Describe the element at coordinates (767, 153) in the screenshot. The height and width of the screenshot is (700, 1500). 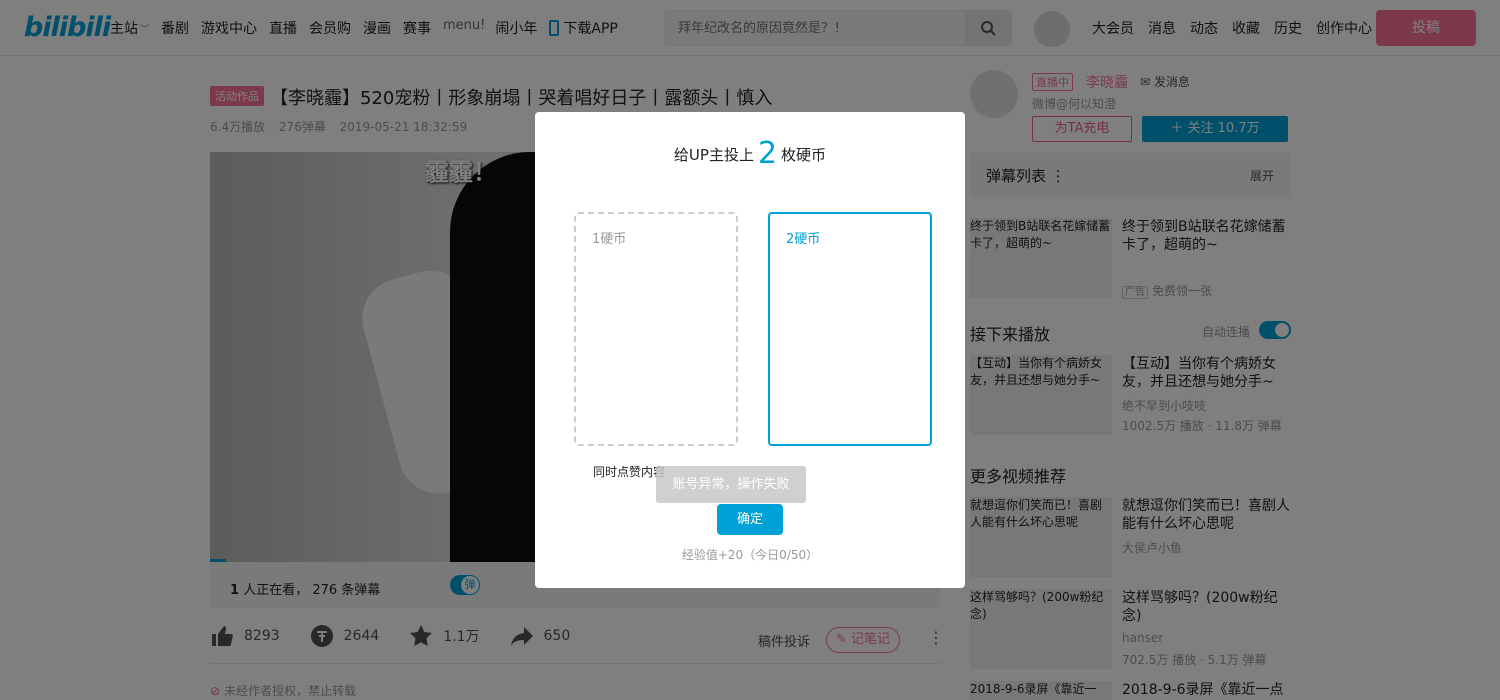
I see `coin-number: 2` at that location.